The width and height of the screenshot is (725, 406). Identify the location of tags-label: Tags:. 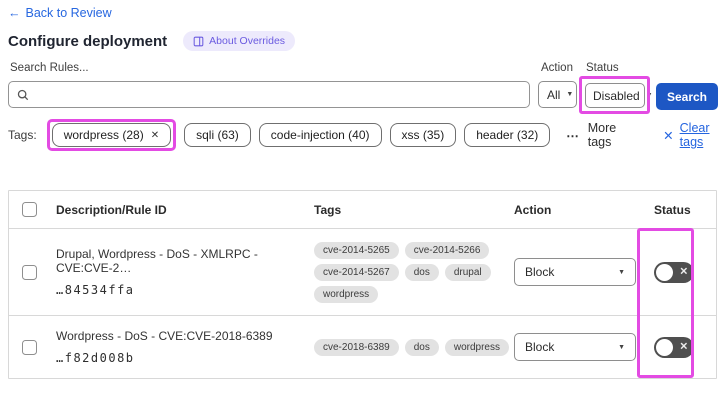
(22, 135).